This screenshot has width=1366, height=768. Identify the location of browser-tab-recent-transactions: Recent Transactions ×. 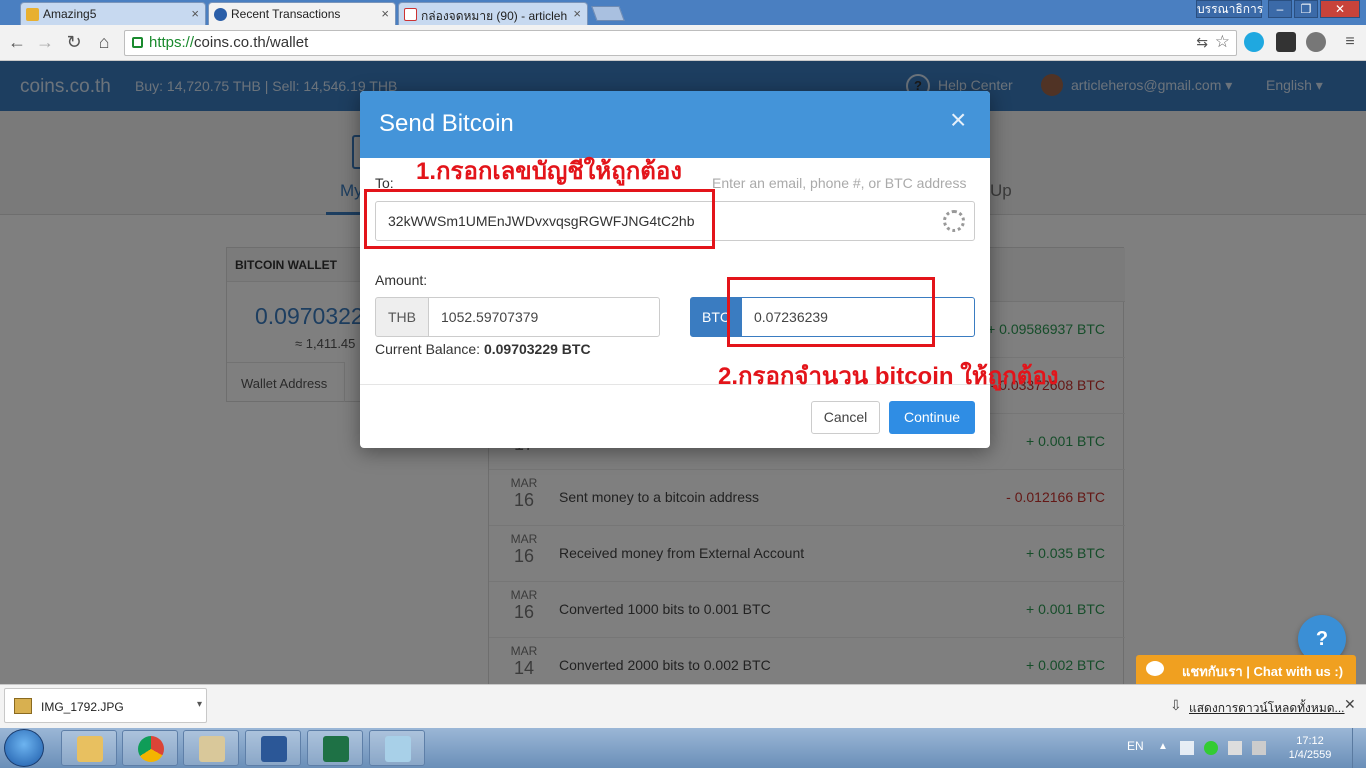
(302, 13).